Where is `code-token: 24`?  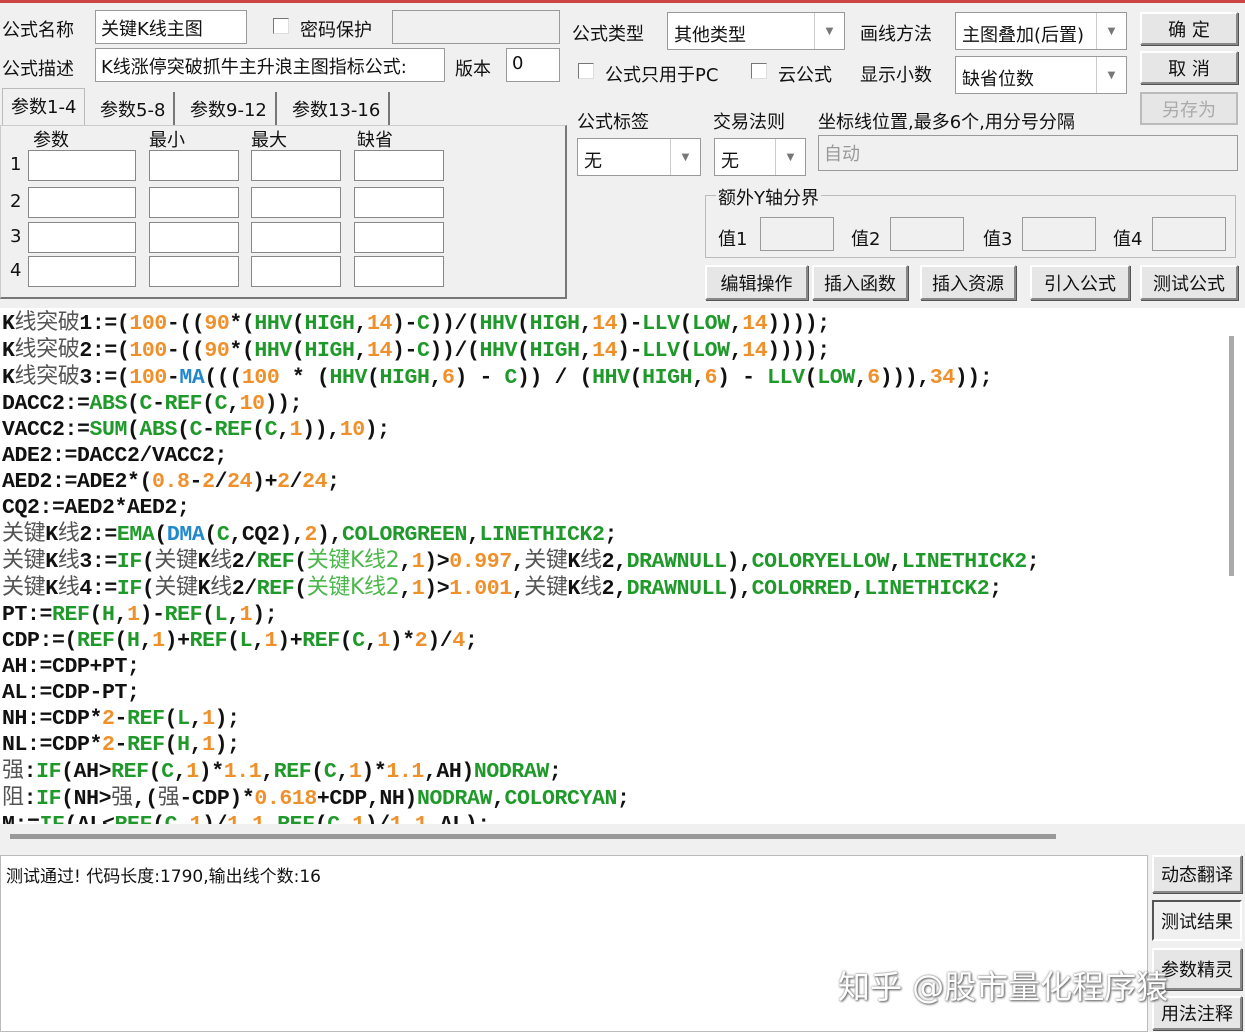 code-token: 24 is located at coordinates (240, 482).